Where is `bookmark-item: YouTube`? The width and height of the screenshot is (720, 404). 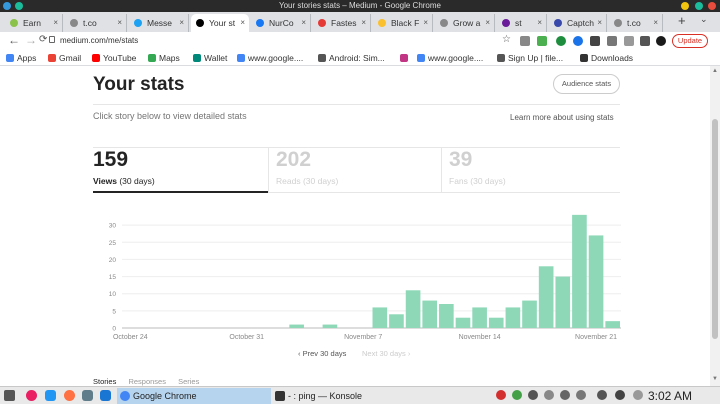 bookmark-item: YouTube is located at coordinates (114, 58).